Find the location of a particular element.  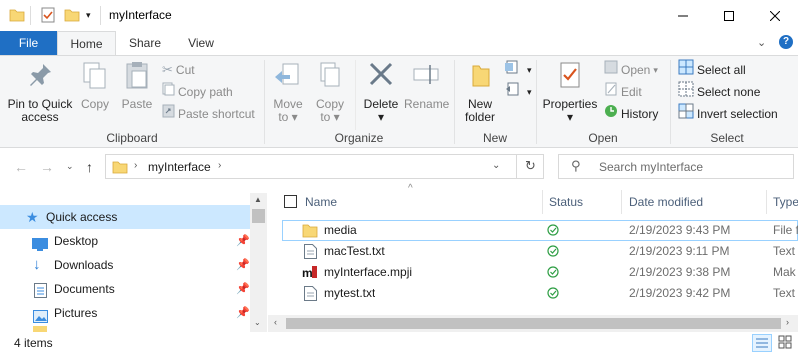

nav-item-documents: Documents 📌 is located at coordinates (125, 289).